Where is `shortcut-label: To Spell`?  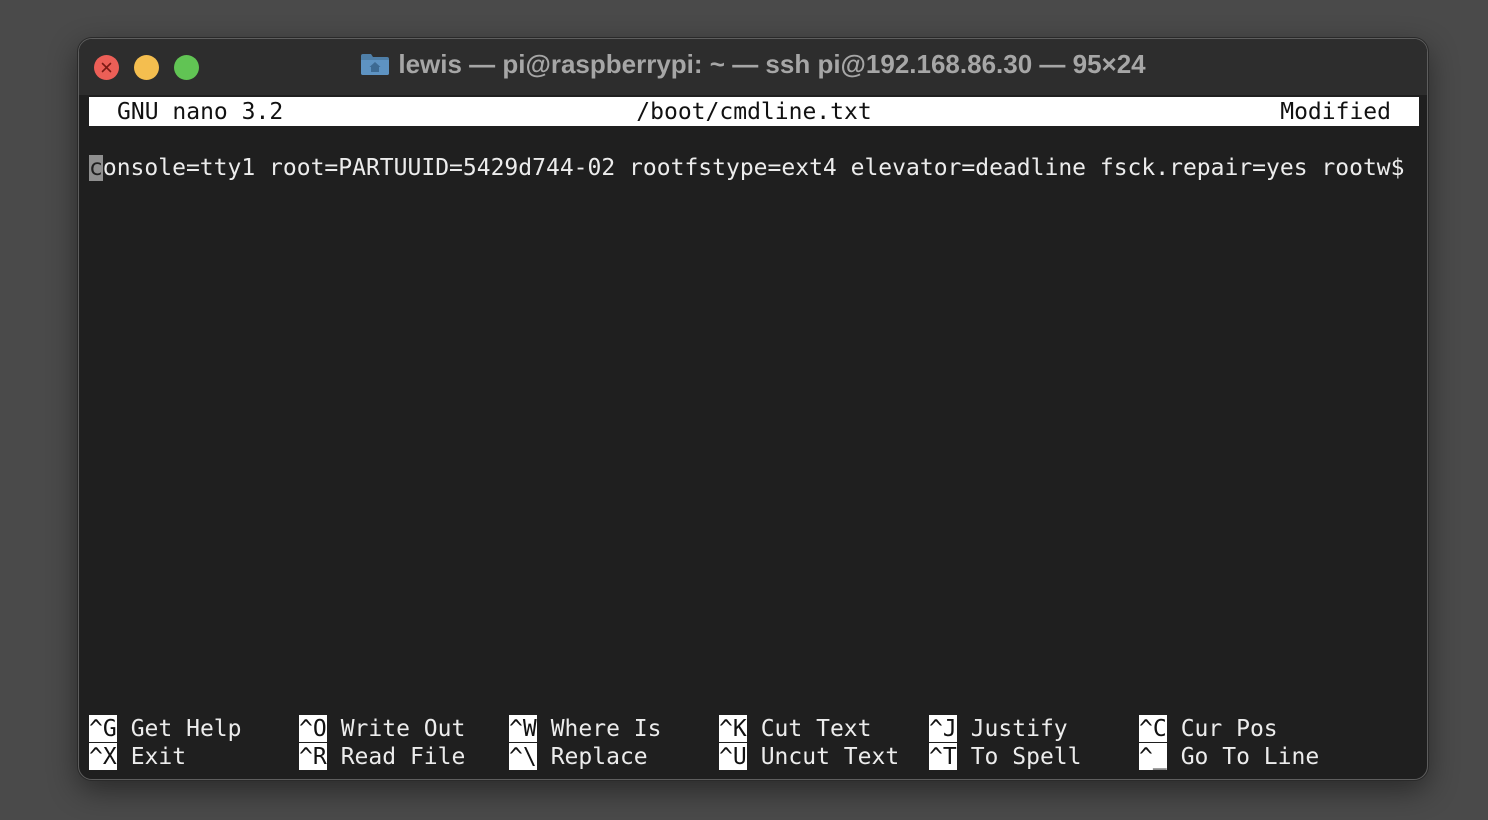
shortcut-label: To Spell is located at coordinates (1026, 757).